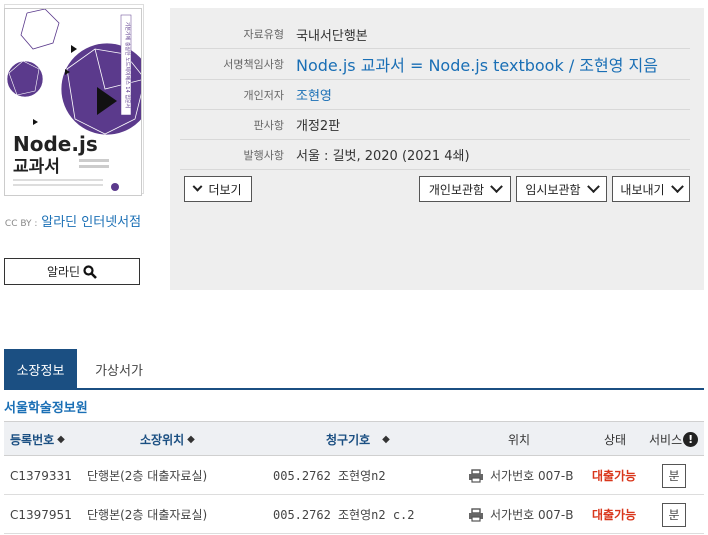 The image size is (708, 535). I want to click on personal-shelf-button: 개인보관함, so click(465, 189).